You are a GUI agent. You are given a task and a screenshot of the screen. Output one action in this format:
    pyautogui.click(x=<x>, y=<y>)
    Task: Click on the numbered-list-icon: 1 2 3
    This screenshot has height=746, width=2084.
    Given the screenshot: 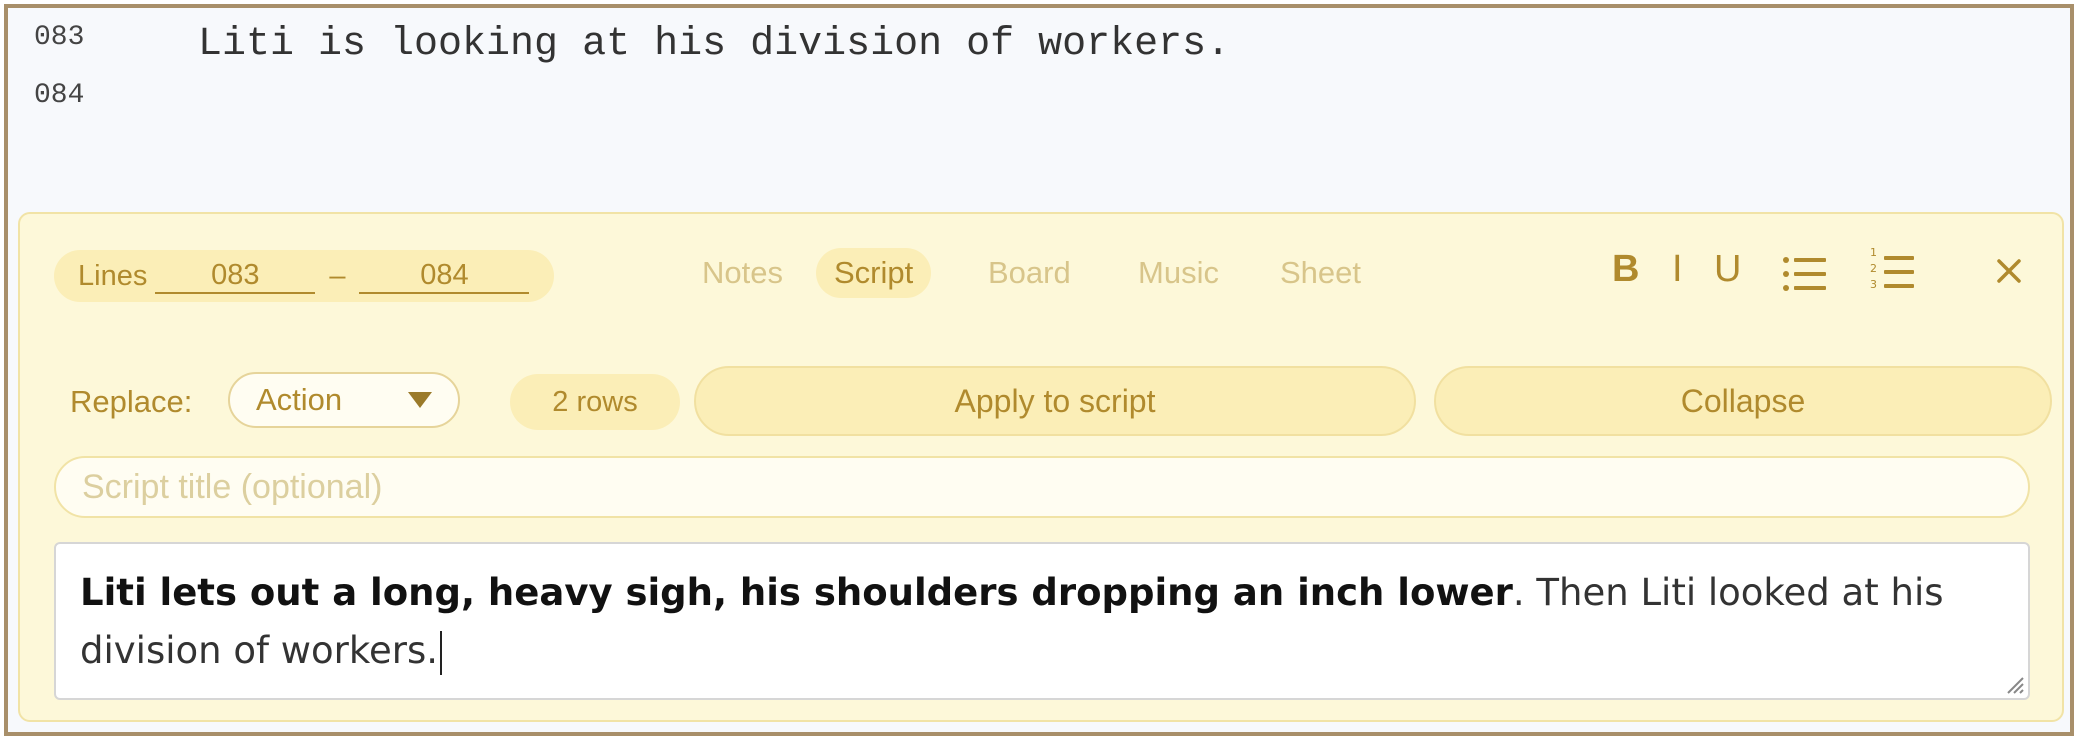 What is the action you would take?
    pyautogui.click(x=1893, y=270)
    